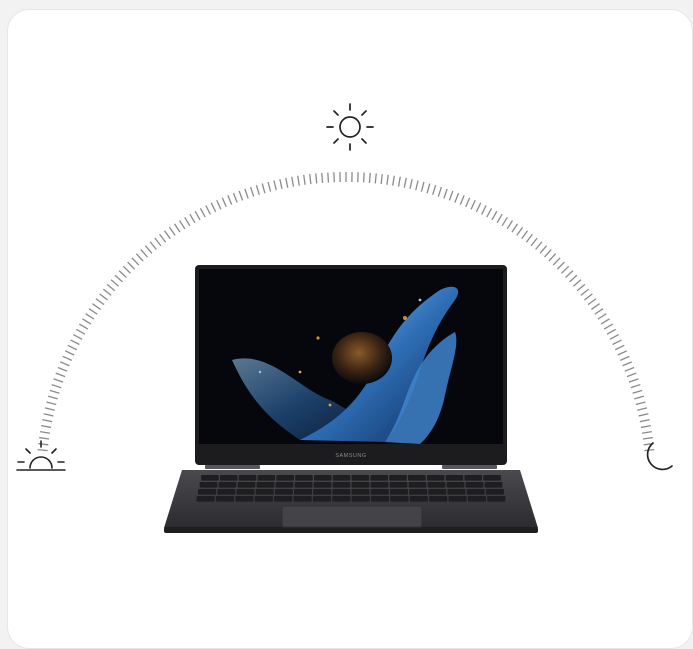  What do you see at coordinates (350, 127) in the screenshot?
I see `sun-icon` at bounding box center [350, 127].